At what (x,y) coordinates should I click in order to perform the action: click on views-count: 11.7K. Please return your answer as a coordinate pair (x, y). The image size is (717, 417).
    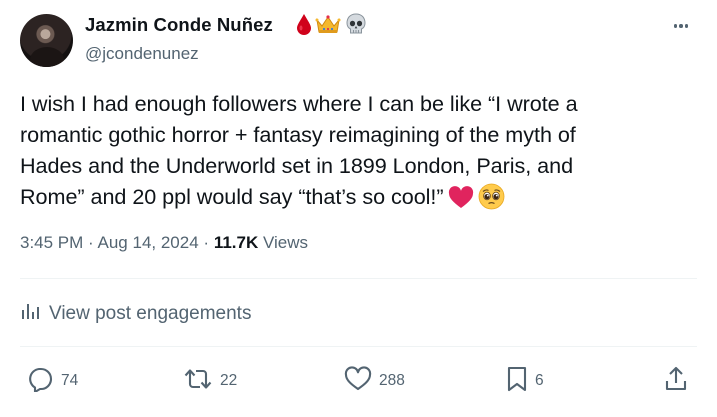
    Looking at the image, I should click on (236, 242).